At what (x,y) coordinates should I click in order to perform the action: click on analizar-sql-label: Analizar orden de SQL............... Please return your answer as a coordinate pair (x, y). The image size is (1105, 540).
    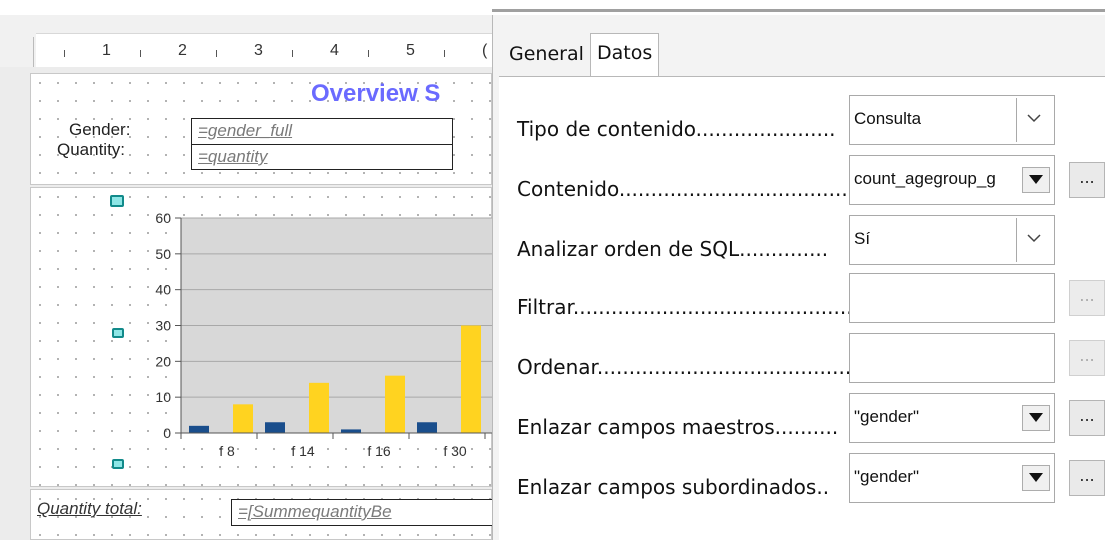
    Looking at the image, I should click on (673, 249).